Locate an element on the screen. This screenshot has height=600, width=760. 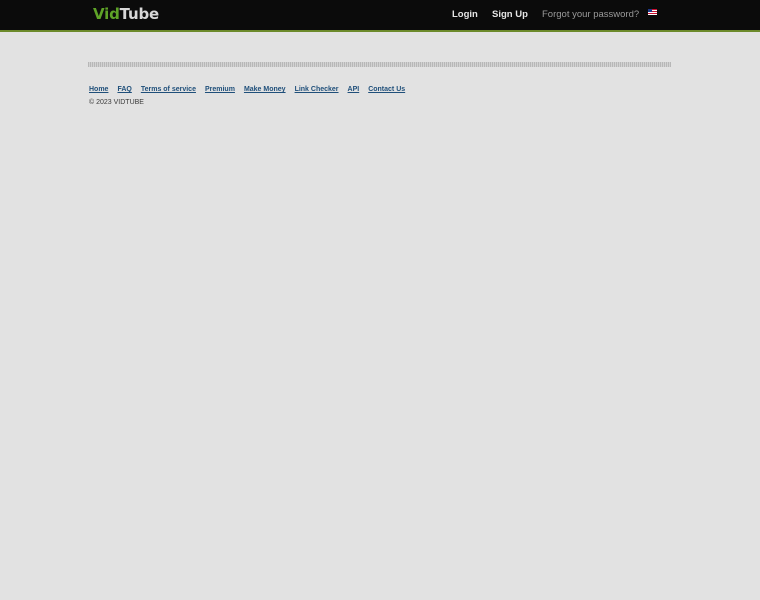
us-flag-icon is located at coordinates (652, 12).